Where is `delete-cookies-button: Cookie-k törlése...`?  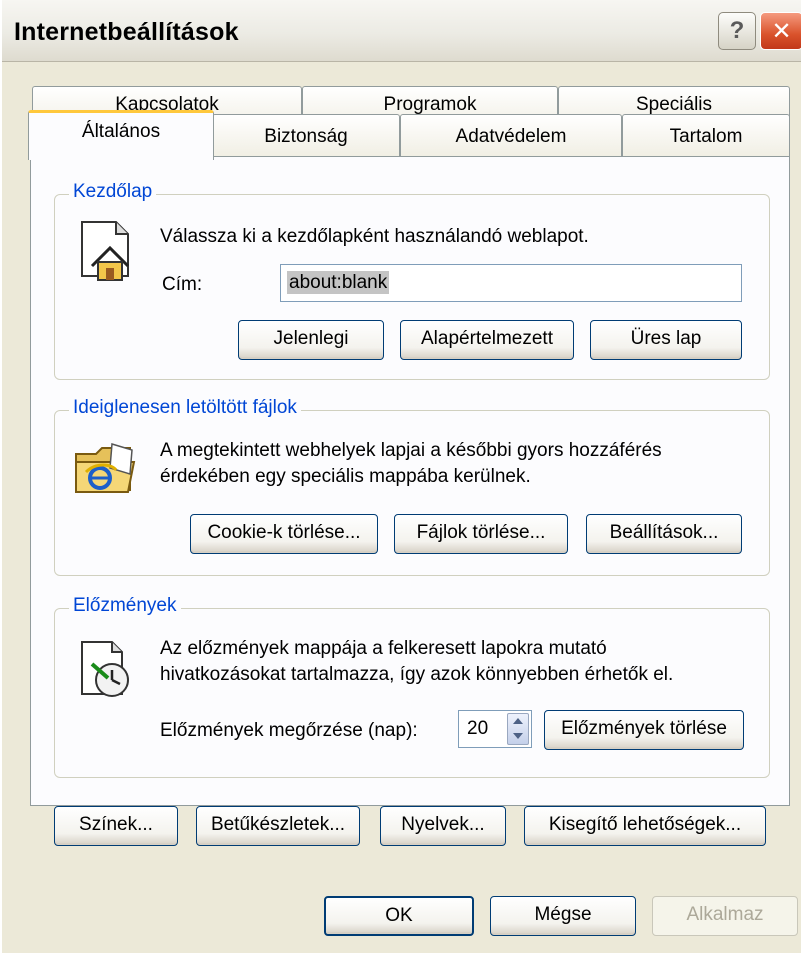
delete-cookies-button: Cookie-k törlése... is located at coordinates (284, 534).